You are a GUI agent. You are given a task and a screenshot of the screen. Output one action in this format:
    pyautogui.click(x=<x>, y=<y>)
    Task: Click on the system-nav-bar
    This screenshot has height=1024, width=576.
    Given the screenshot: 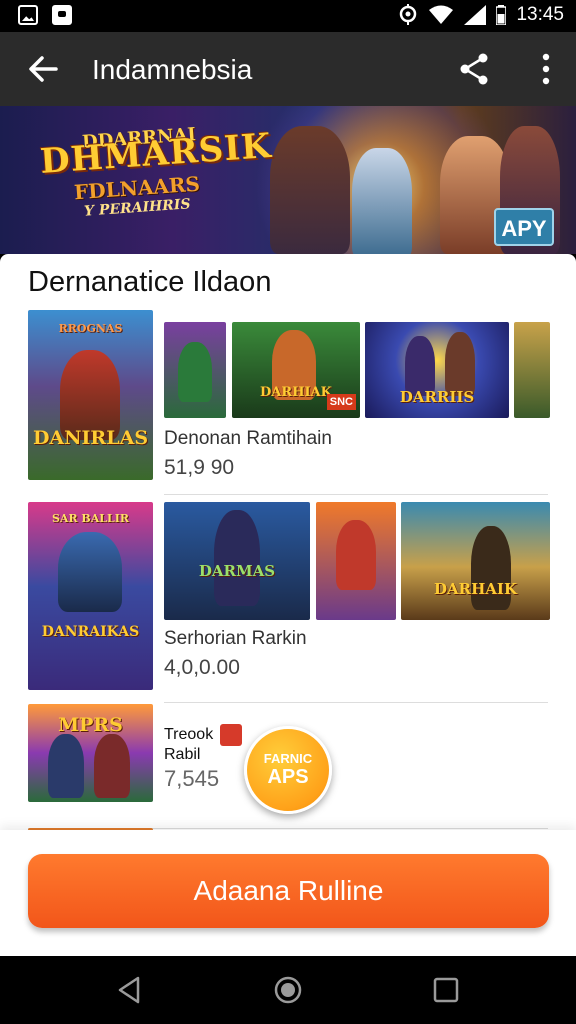 What is the action you would take?
    pyautogui.click(x=288, y=990)
    